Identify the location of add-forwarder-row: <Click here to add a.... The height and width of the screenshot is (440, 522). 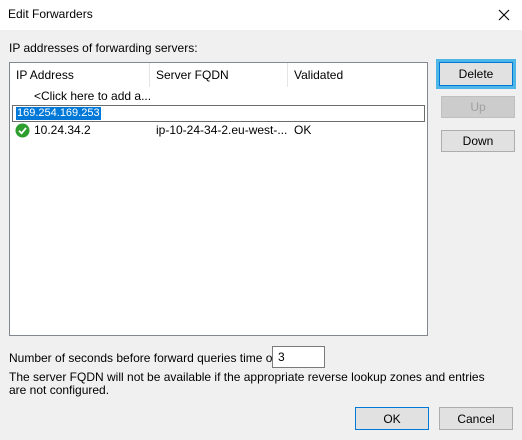
(218, 96).